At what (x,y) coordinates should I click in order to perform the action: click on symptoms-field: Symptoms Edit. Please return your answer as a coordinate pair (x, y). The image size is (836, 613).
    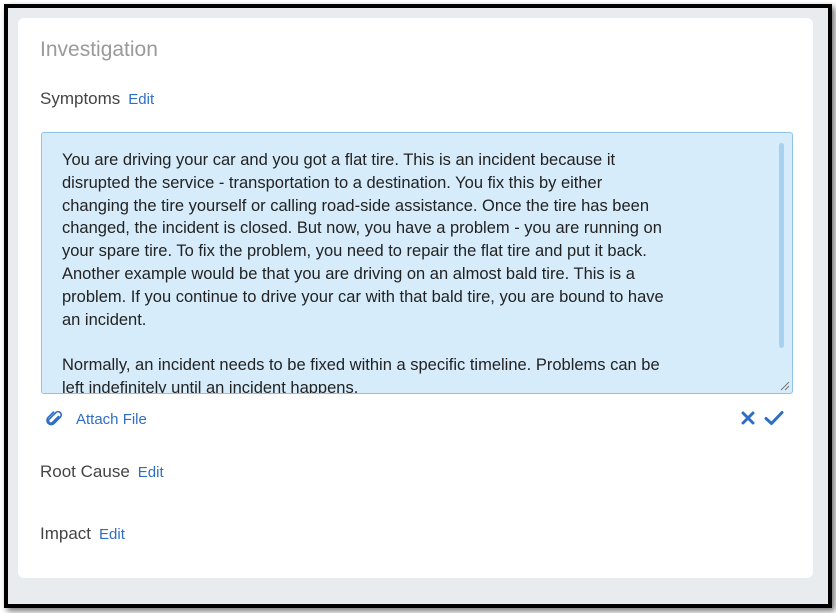
    Looking at the image, I should click on (97, 99).